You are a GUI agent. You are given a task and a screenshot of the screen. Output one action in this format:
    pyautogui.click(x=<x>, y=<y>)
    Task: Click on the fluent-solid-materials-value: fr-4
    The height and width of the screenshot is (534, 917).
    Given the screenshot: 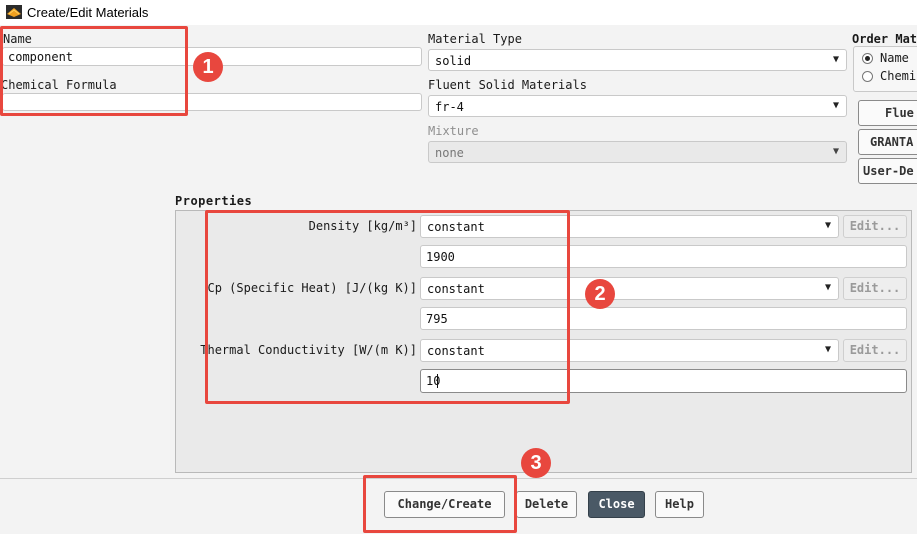 What is the action you would take?
    pyautogui.click(x=449, y=107)
    